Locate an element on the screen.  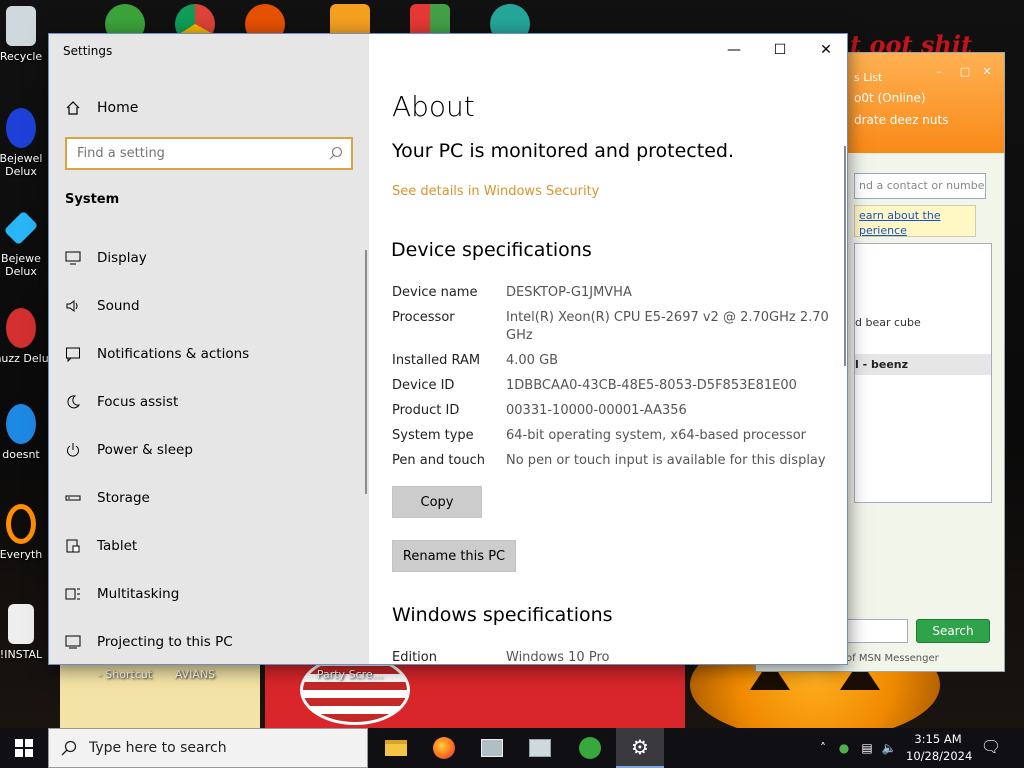
spec-value: Windows 10 Pro is located at coordinates (558, 657).